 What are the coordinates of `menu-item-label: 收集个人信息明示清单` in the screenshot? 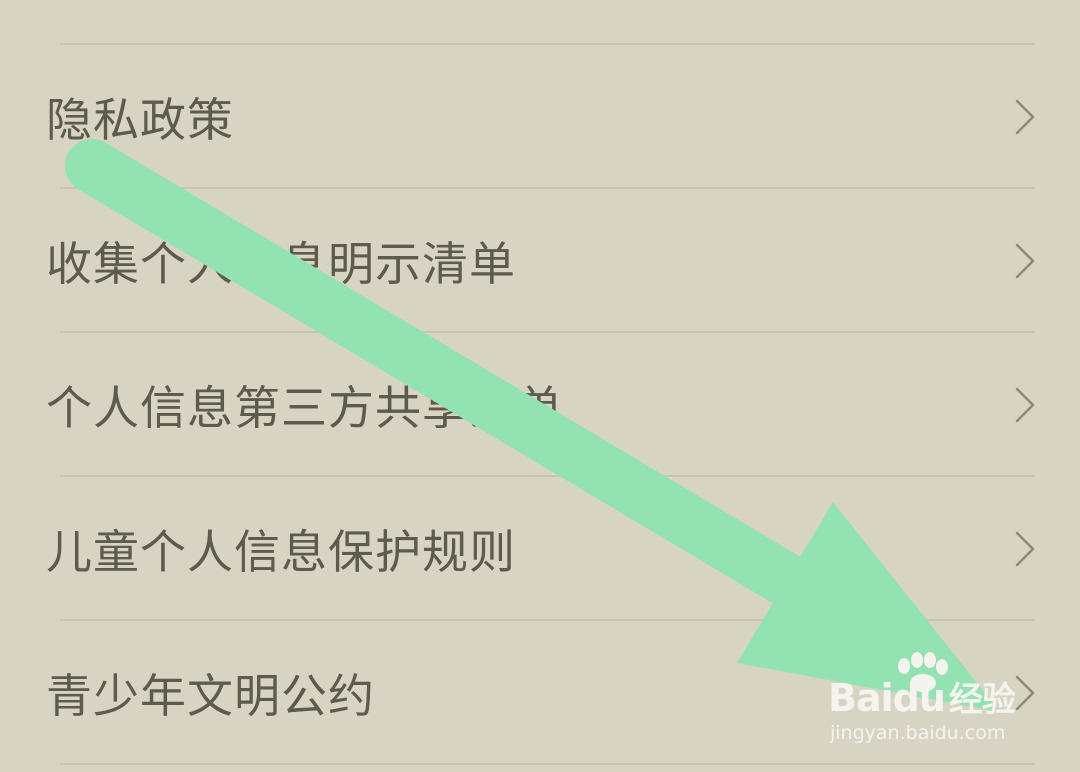 It's located at (281, 264).